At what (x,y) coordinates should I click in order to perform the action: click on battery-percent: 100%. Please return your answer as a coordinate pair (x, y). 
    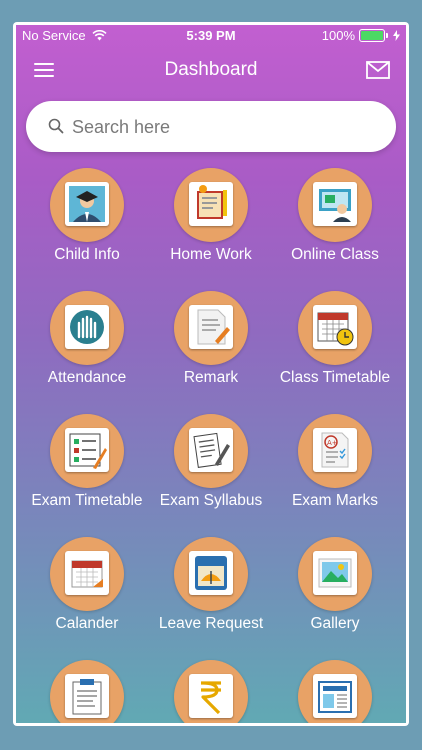
    Looking at the image, I should click on (338, 35).